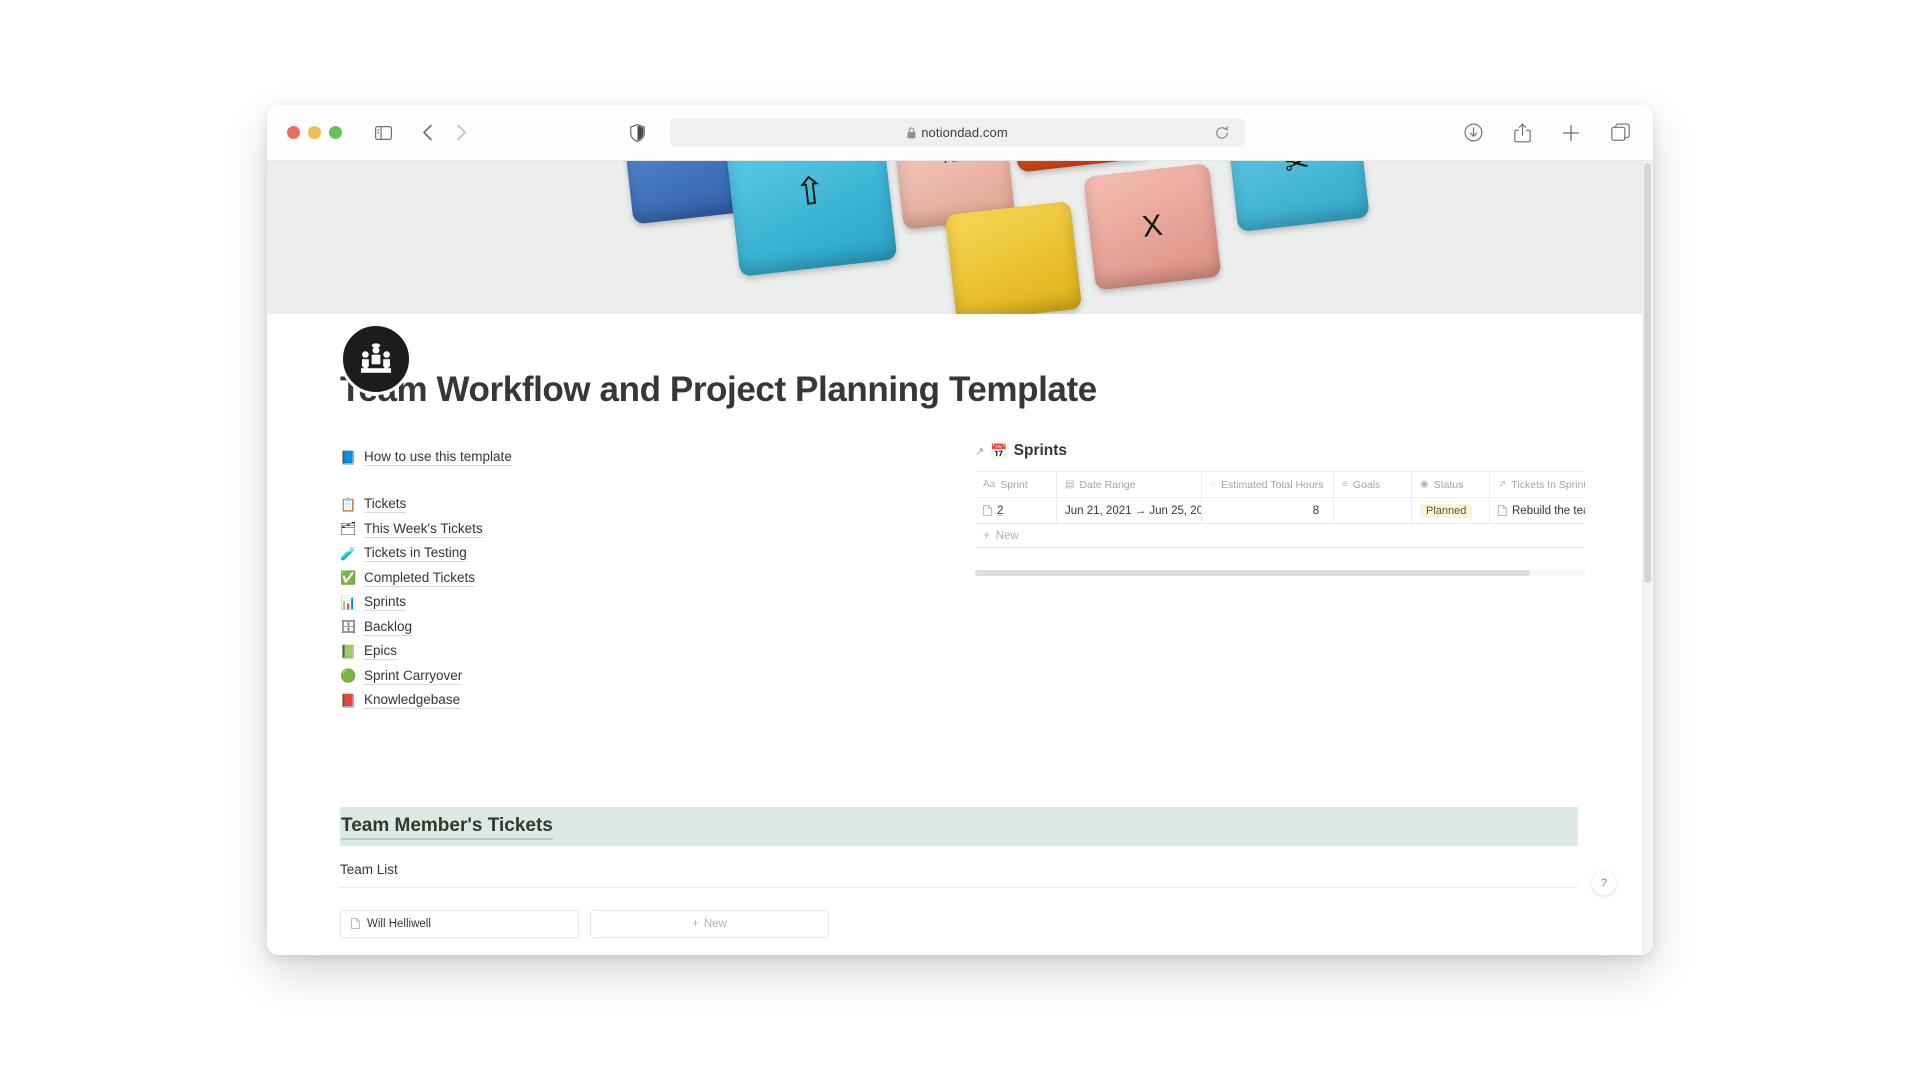 The width and height of the screenshot is (1920, 1080). I want to click on browser-toolbar: notiondad.com, so click(960, 133).